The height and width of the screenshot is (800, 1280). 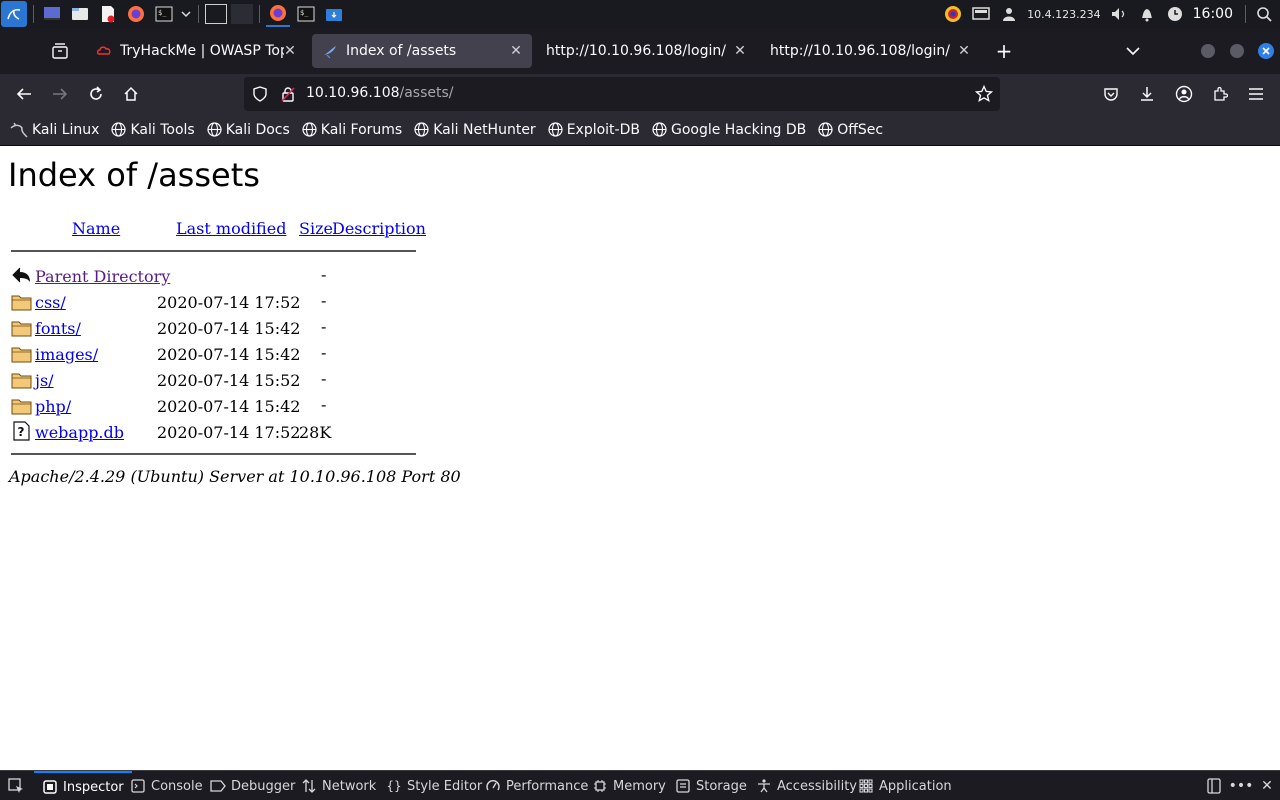 What do you see at coordinates (108, 14) in the screenshot?
I see `text-editor-icon` at bounding box center [108, 14].